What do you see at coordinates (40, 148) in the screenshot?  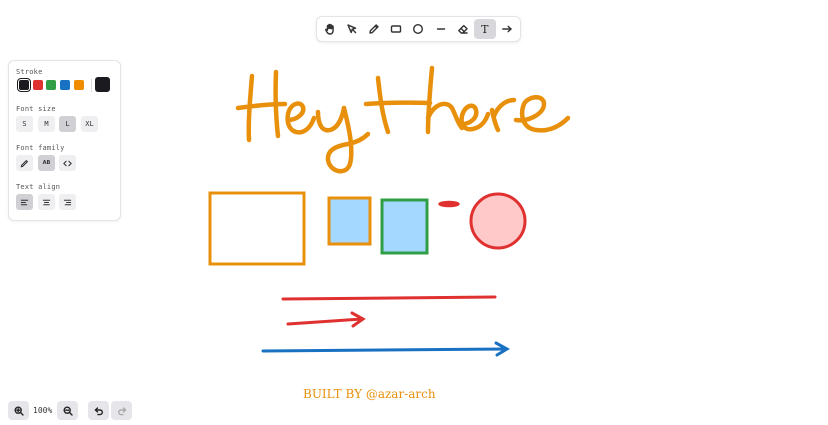 I see `font-family-label: Font family` at bounding box center [40, 148].